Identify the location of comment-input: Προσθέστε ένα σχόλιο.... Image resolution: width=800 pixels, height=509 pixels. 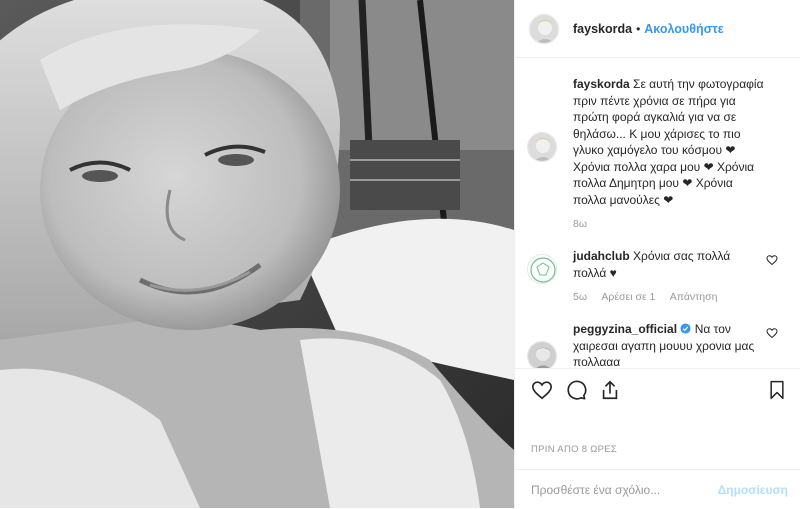
(595, 490).